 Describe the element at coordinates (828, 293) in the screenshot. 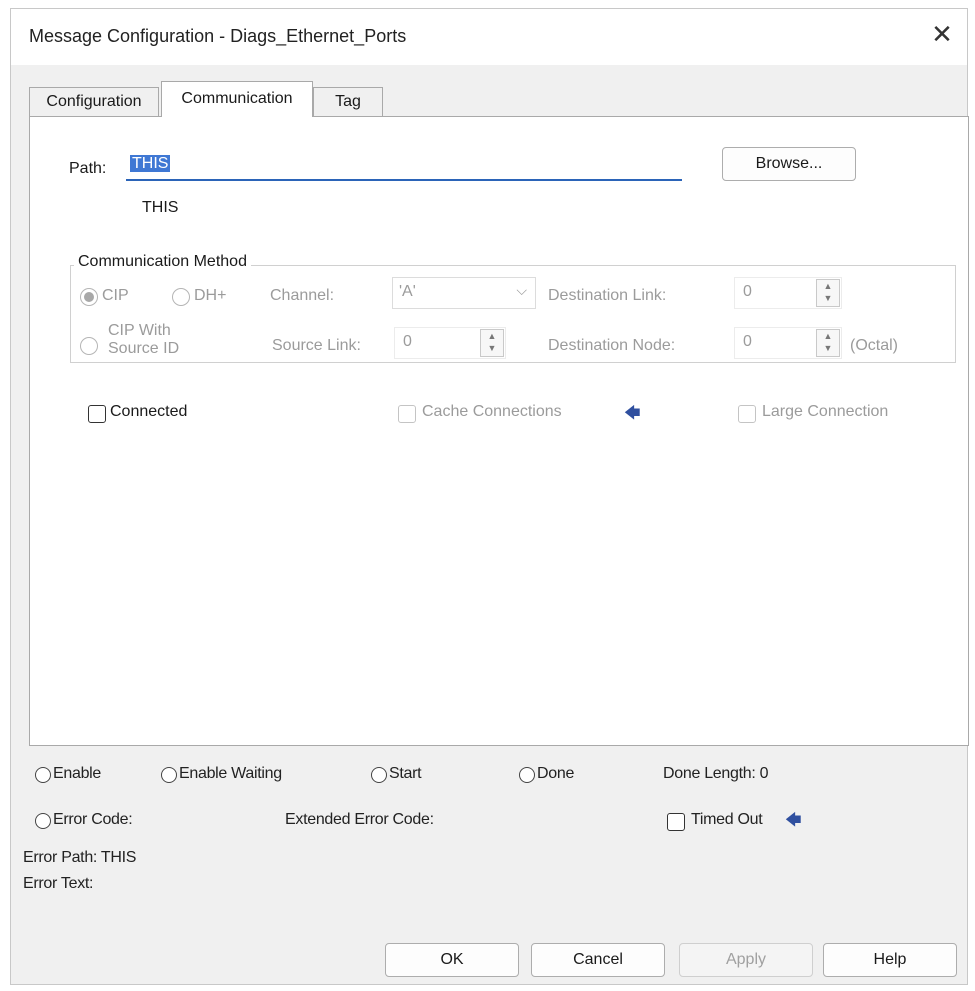

I see `destination-link-spin-buttons: ▲ ▼` at that location.